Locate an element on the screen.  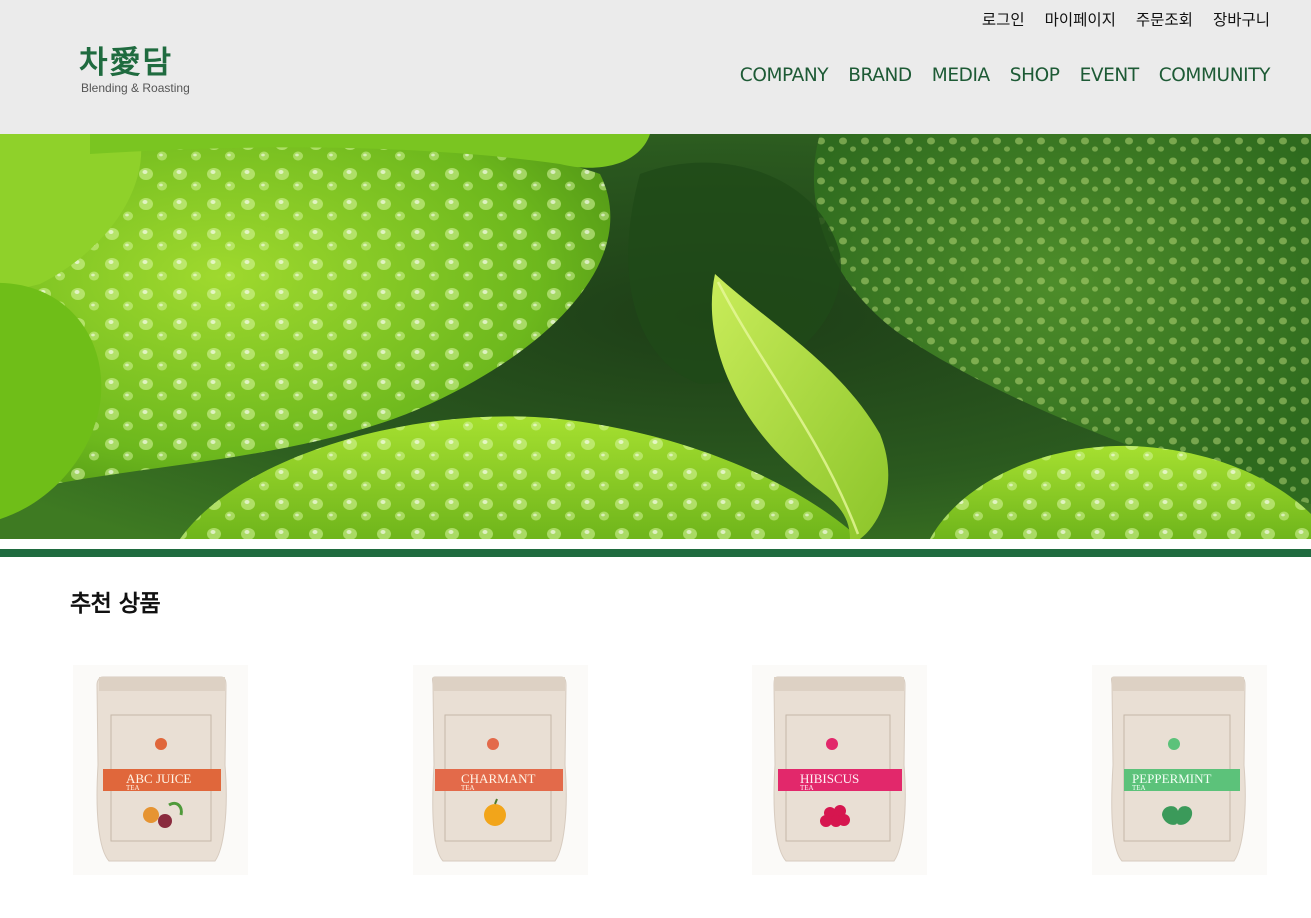
order-lookup-link: 주문조회 is located at coordinates (1164, 19).